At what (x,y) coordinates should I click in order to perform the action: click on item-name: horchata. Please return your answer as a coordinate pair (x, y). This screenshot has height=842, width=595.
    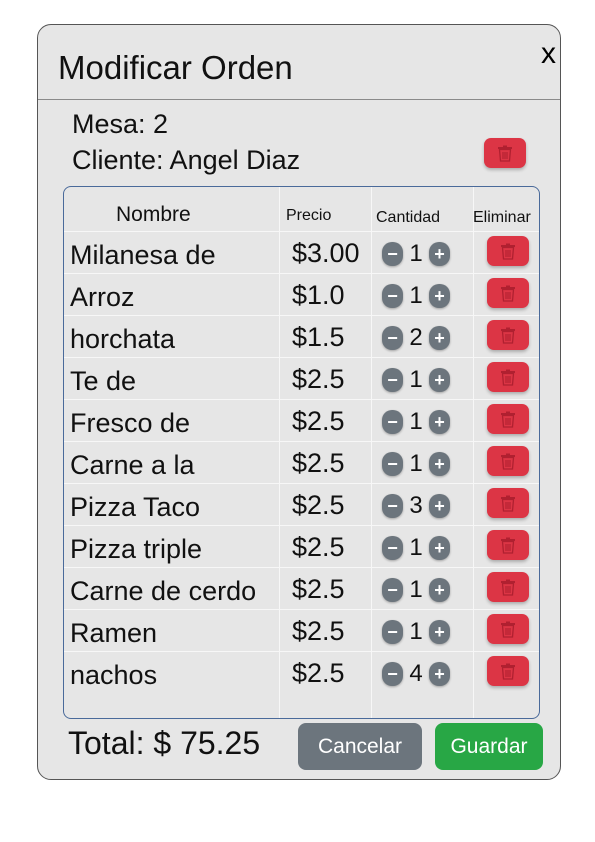
    Looking at the image, I should click on (123, 339).